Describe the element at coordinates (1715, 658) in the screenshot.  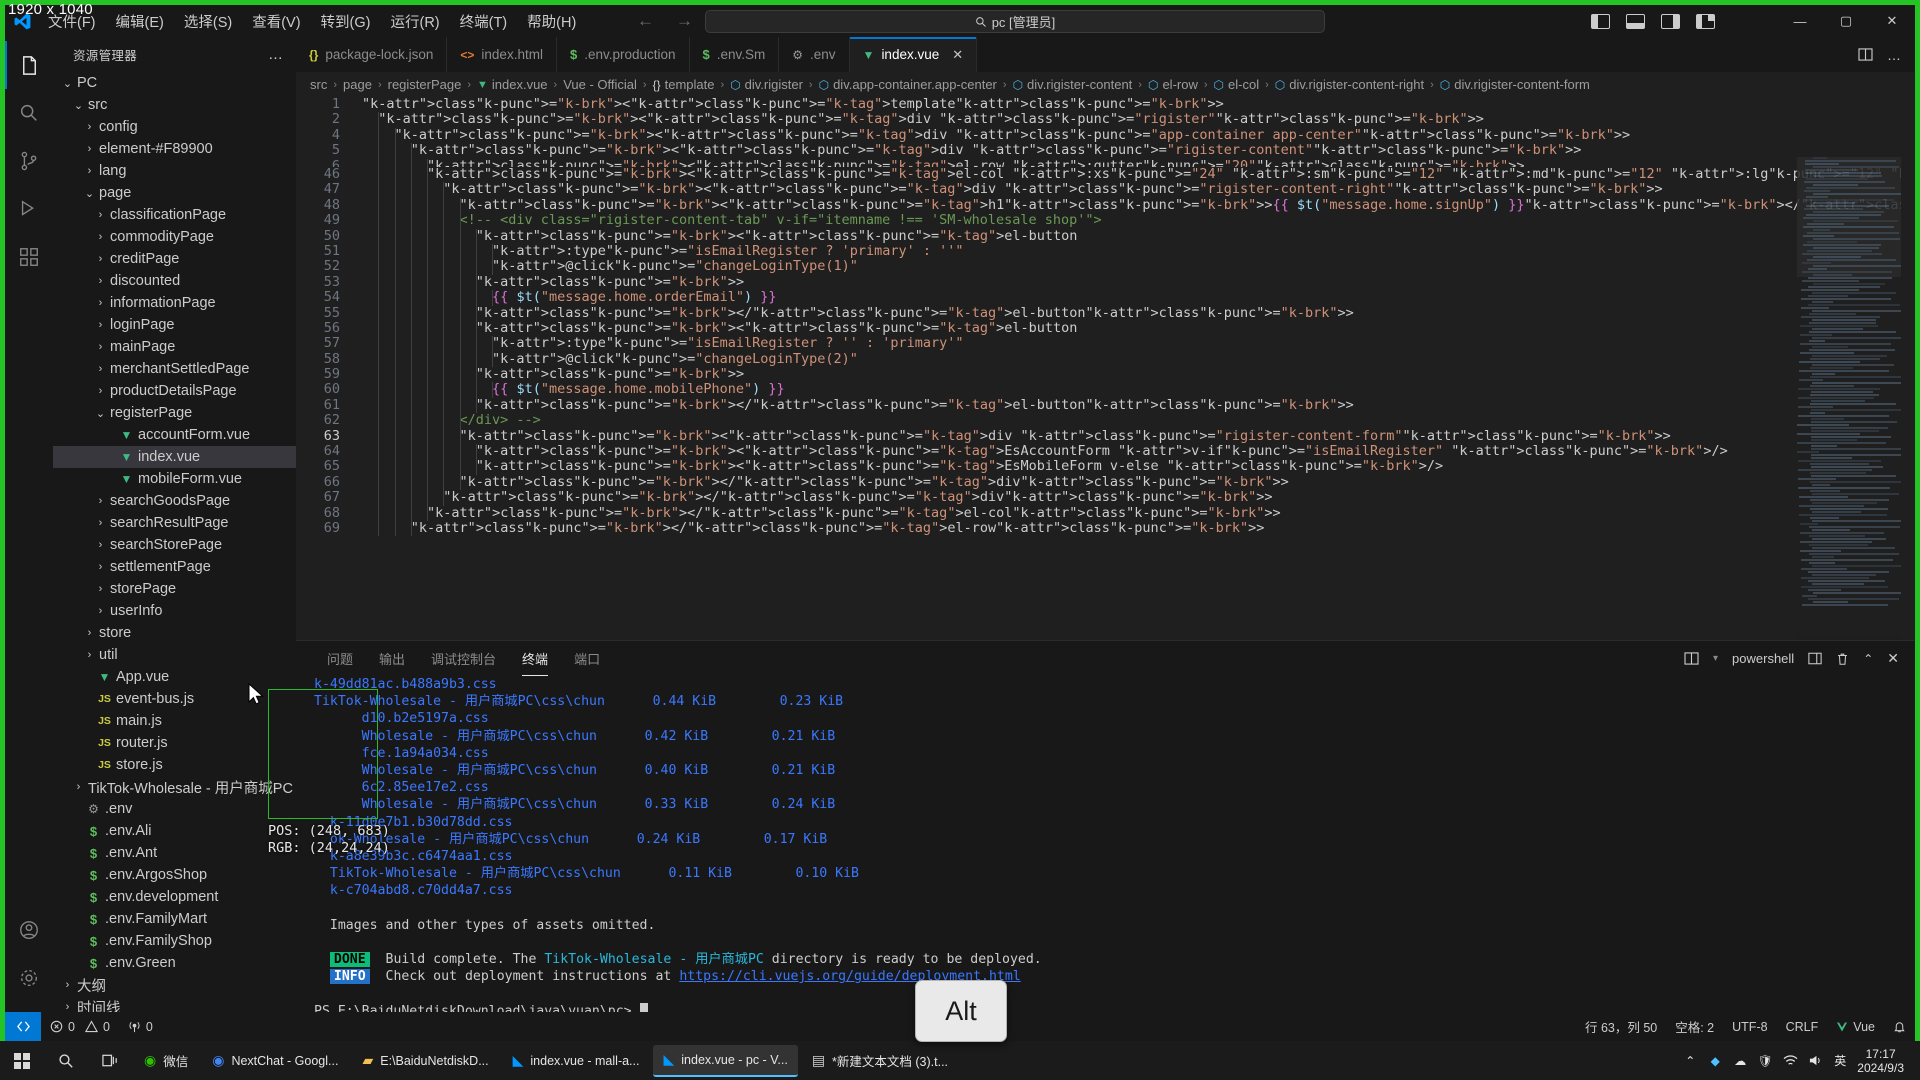
I see `chevron-down-icon: ▾` at that location.